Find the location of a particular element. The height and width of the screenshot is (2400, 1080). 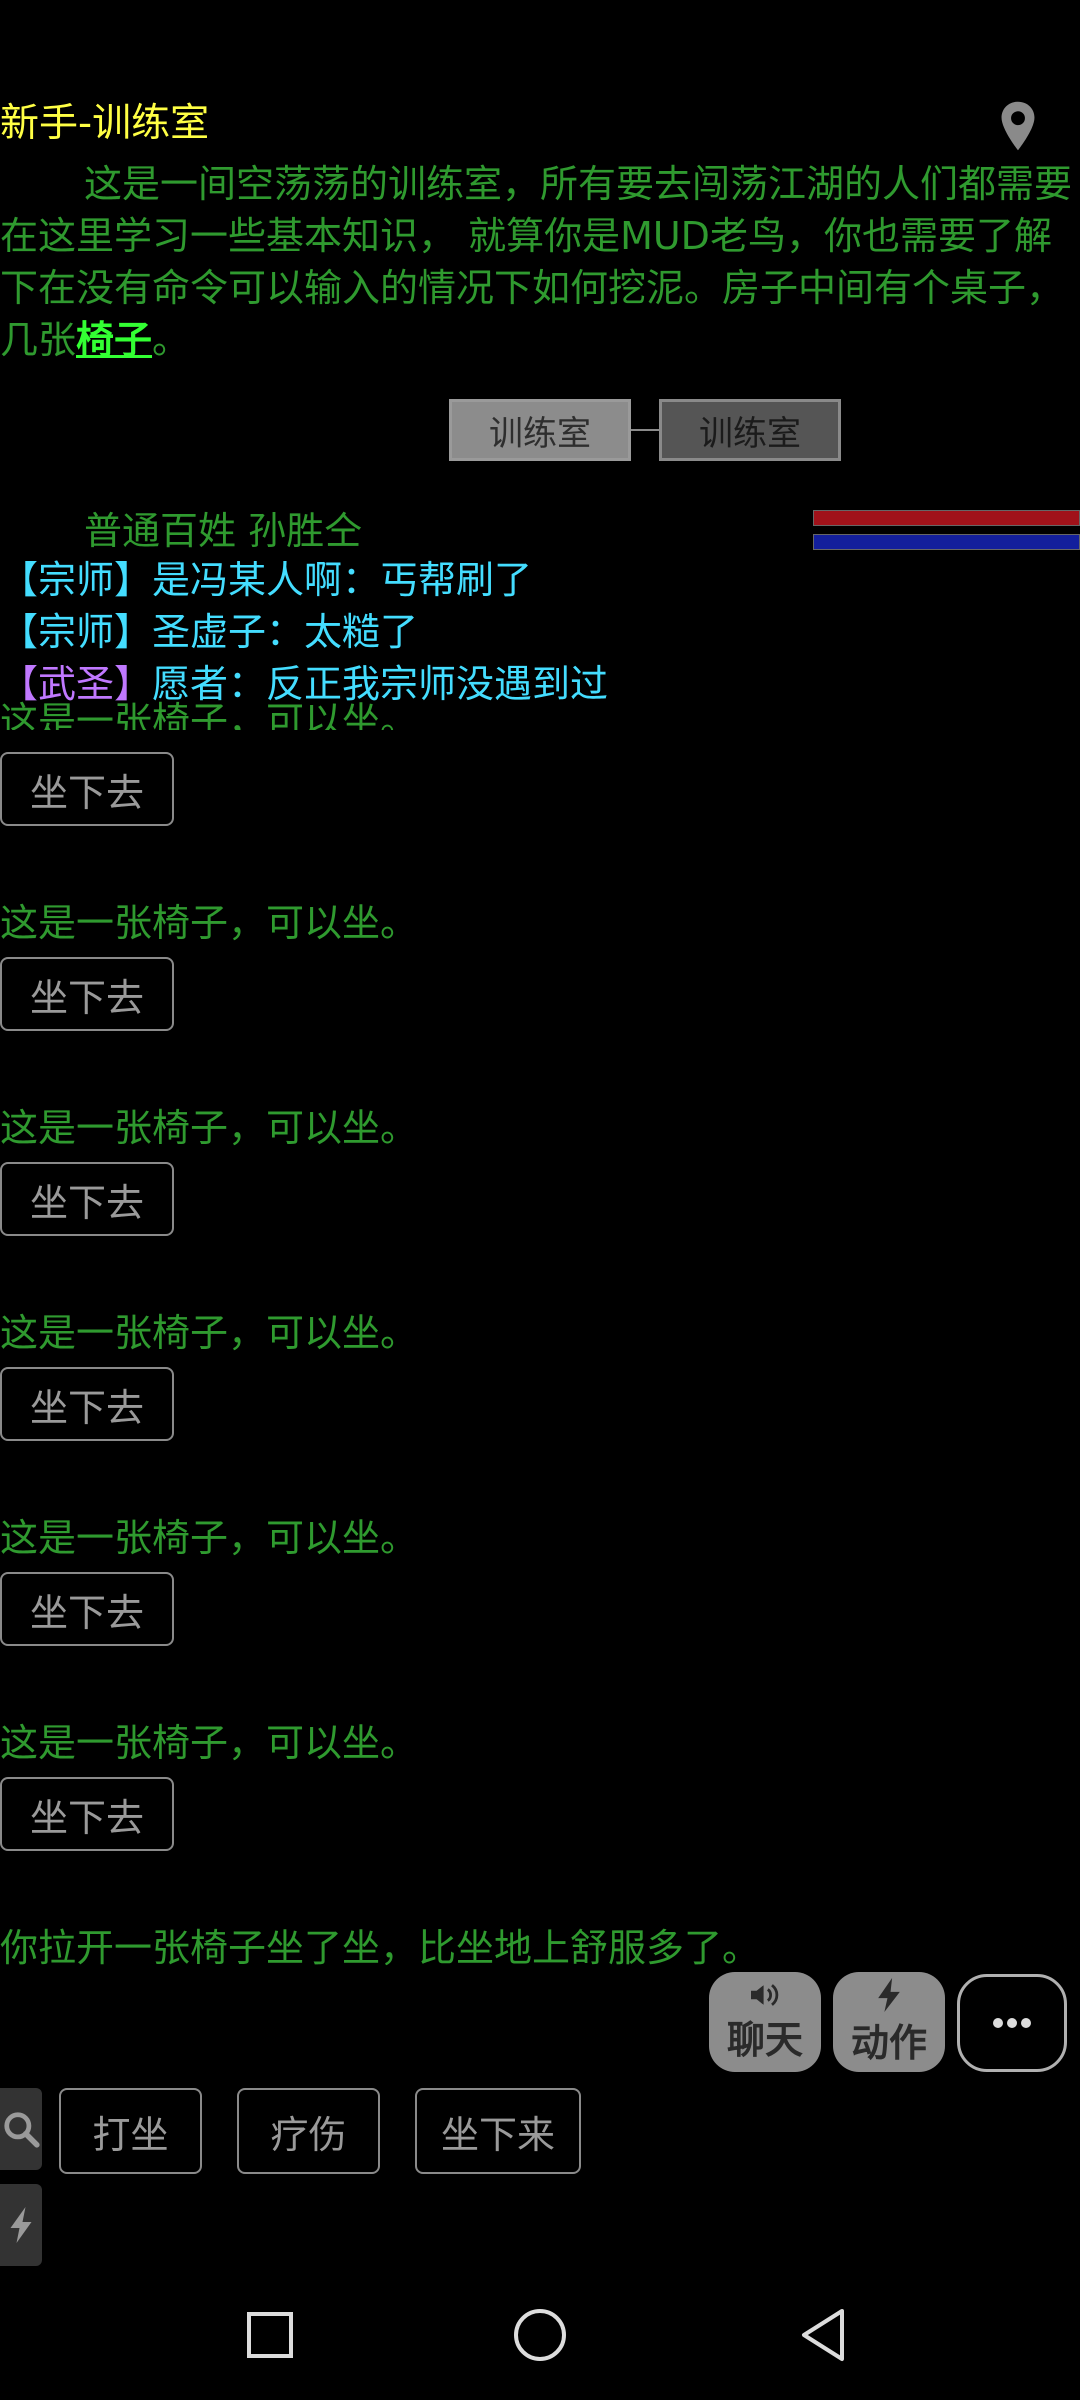

search-icon is located at coordinates (22, 2130).